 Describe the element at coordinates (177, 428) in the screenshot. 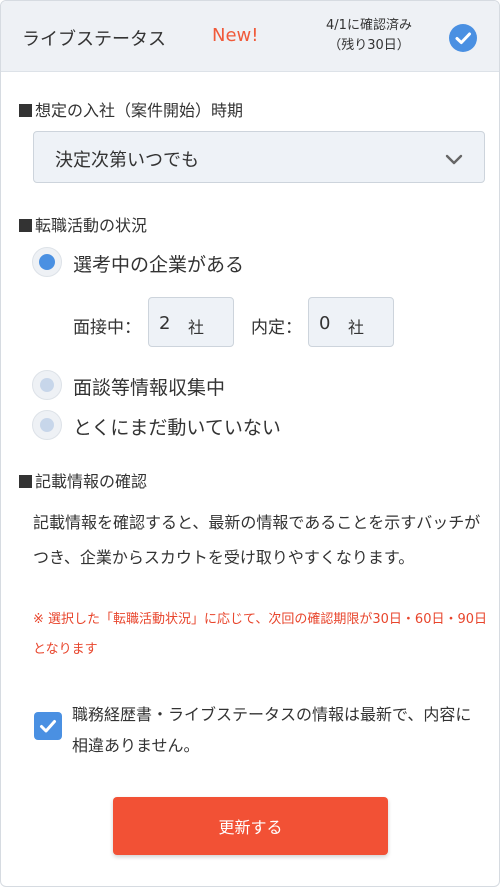

I see `radio-label: とくにまだ動いていない` at that location.